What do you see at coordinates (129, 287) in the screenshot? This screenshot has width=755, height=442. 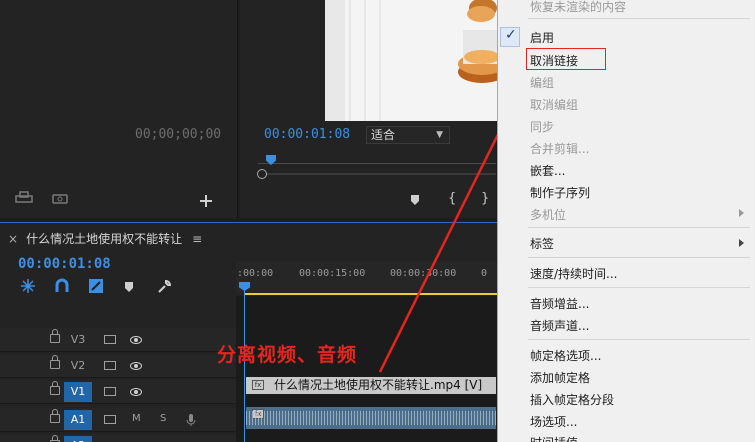 I see `add-marker-icon` at bounding box center [129, 287].